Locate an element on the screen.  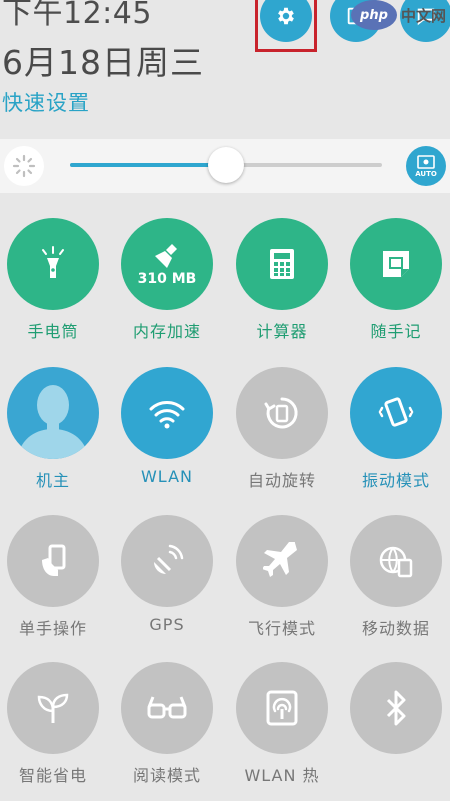
leaf-icon is located at coordinates (53, 708).